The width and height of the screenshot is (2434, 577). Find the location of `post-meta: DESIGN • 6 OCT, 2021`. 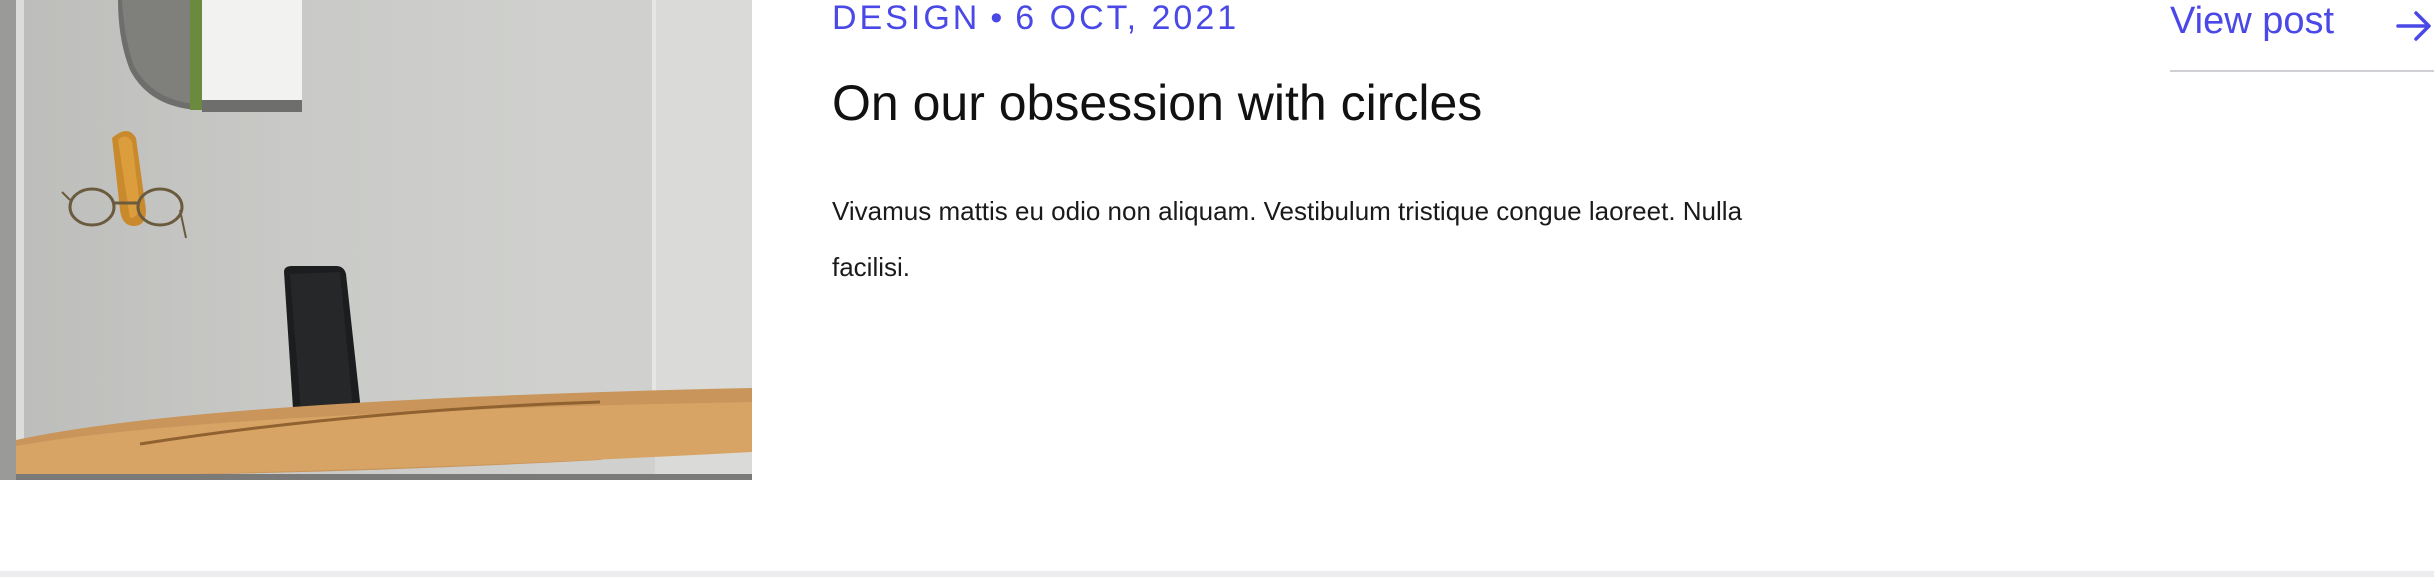

post-meta: DESIGN • 6 OCT, 2021 is located at coordinates (1035, 18).